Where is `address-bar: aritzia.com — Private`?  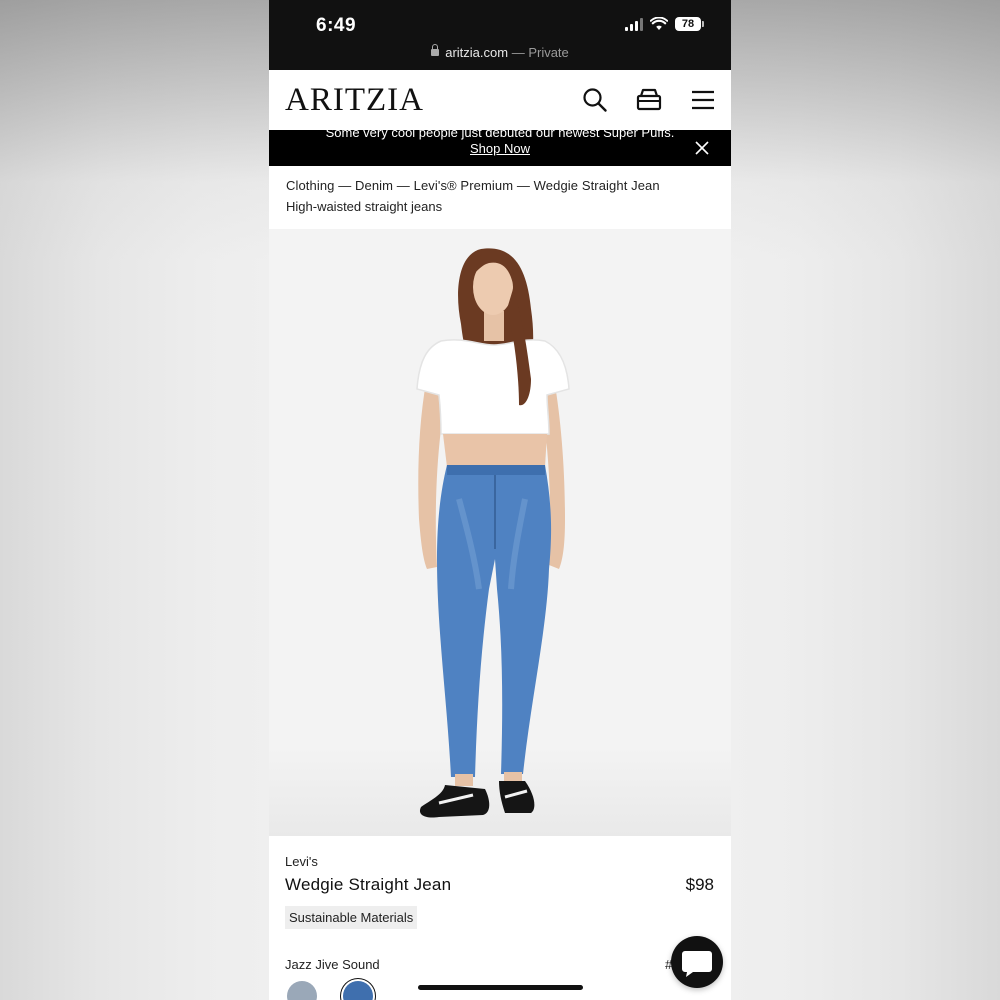
address-bar: aritzia.com — Private is located at coordinates (500, 52).